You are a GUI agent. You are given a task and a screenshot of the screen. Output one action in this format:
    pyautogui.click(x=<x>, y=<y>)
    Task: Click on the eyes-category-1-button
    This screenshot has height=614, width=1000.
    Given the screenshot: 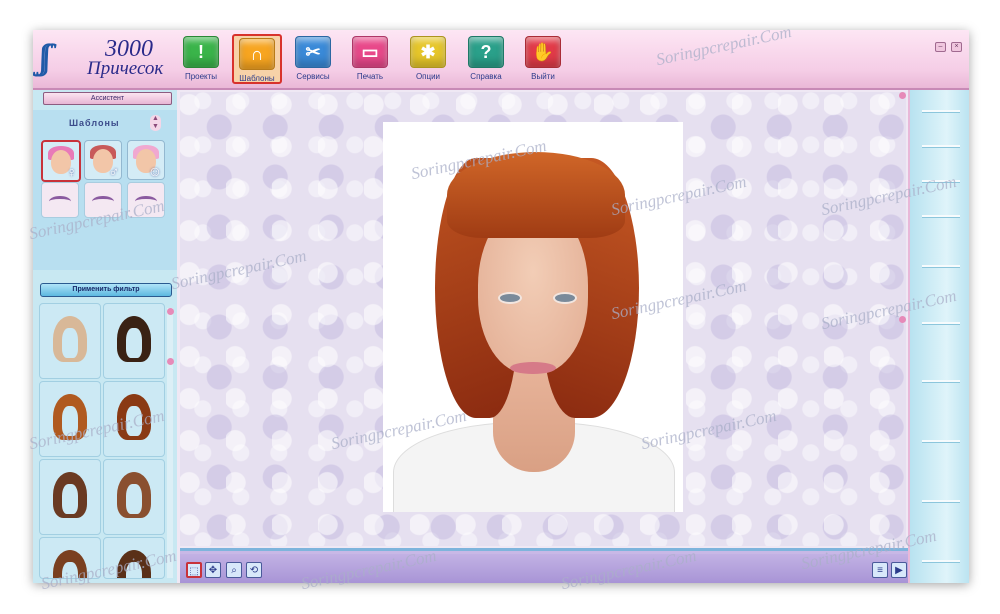 What is the action you would take?
    pyautogui.click(x=60, y=200)
    